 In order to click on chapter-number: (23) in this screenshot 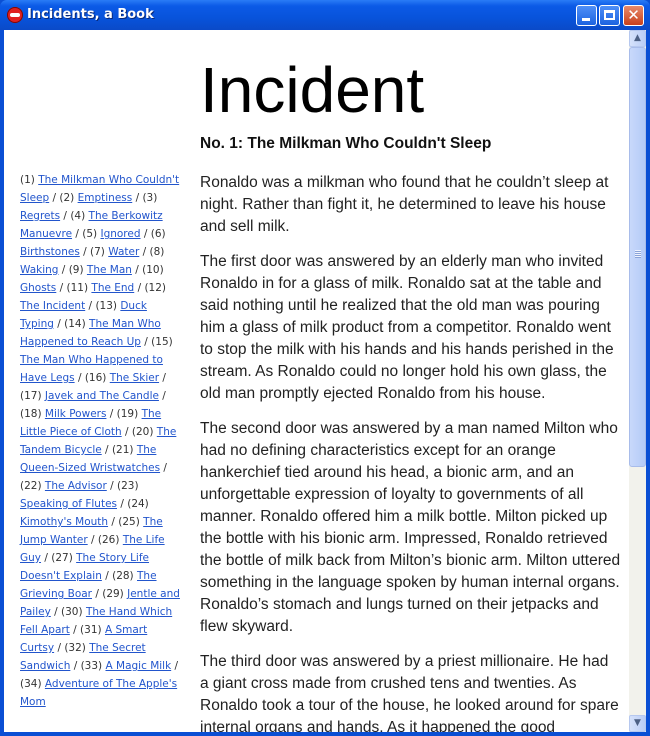, I will do `click(128, 486)`.